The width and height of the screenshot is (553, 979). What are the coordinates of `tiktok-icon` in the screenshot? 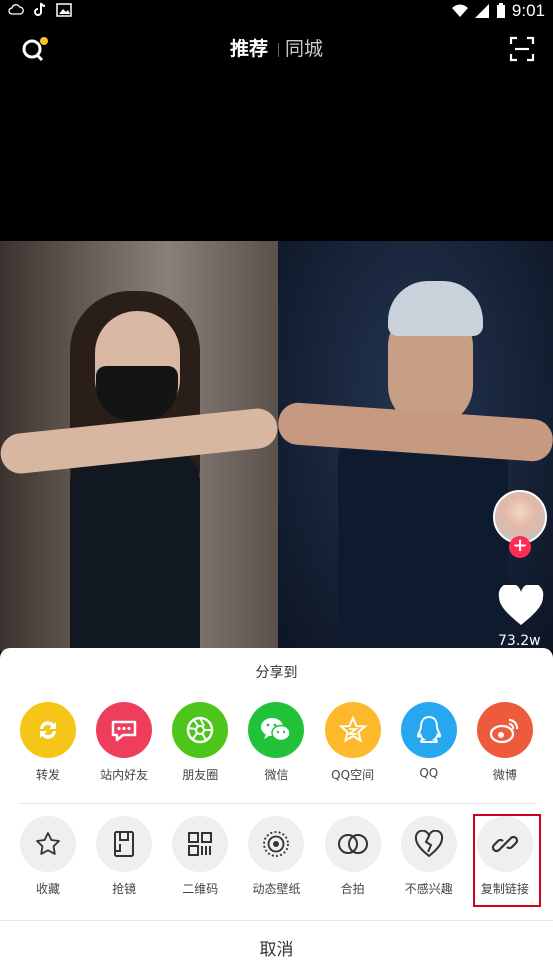 It's located at (40, 9).